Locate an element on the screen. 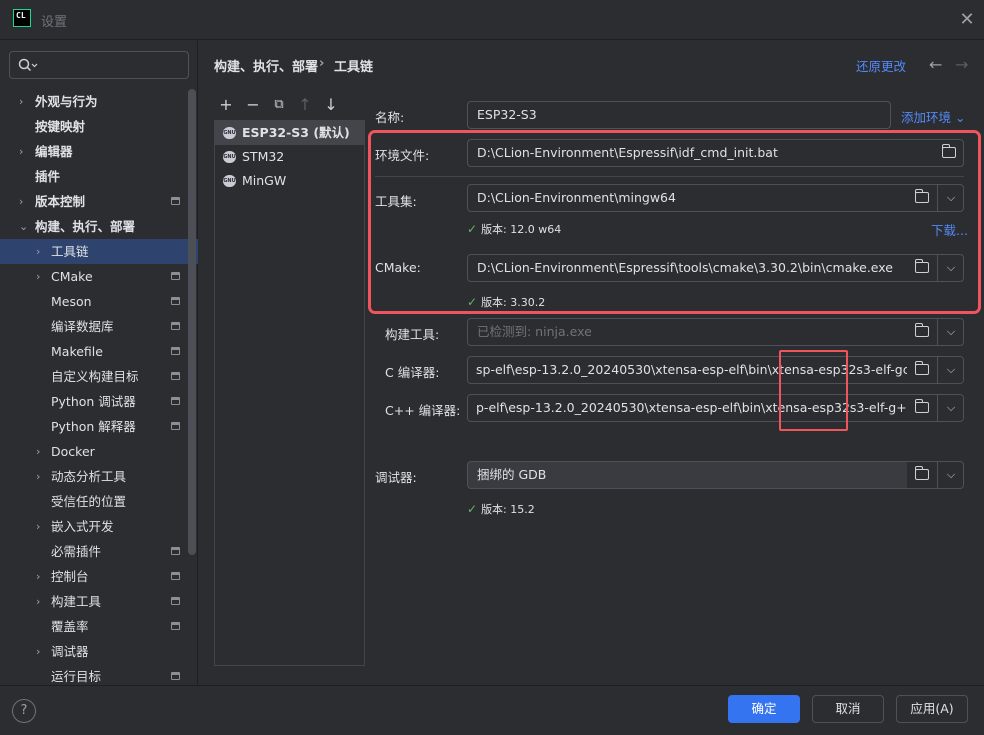 This screenshot has width=984, height=735. sidebar-item: Python 解释器 is located at coordinates (99, 426).